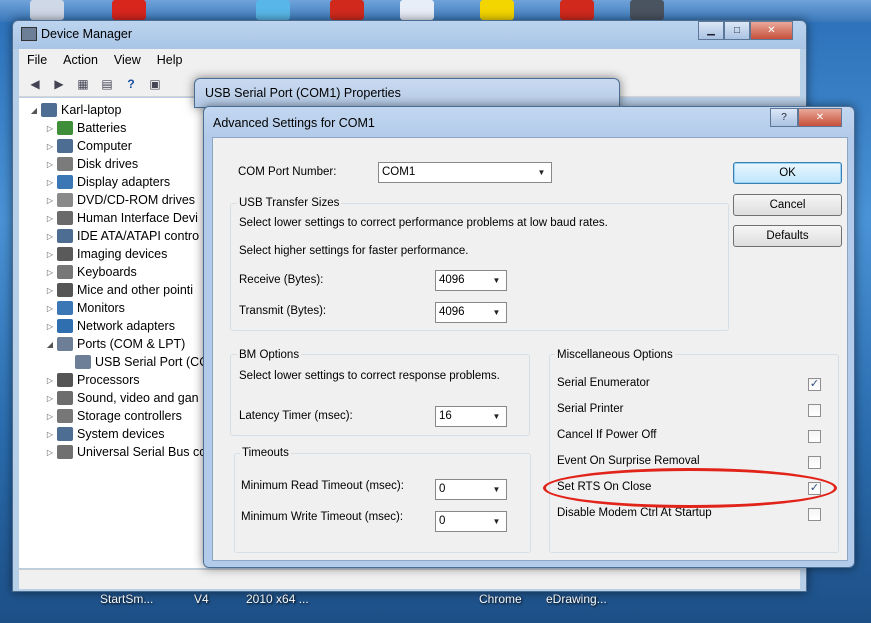  I want to click on dialog-close-button: ✕, so click(820, 117).